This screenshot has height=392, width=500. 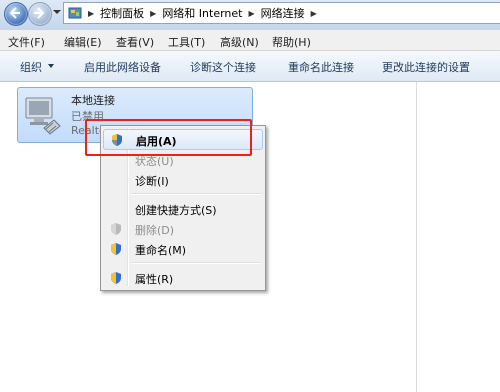 I want to click on change-settings-button: 更改此连接的设置, so click(x=426, y=67).